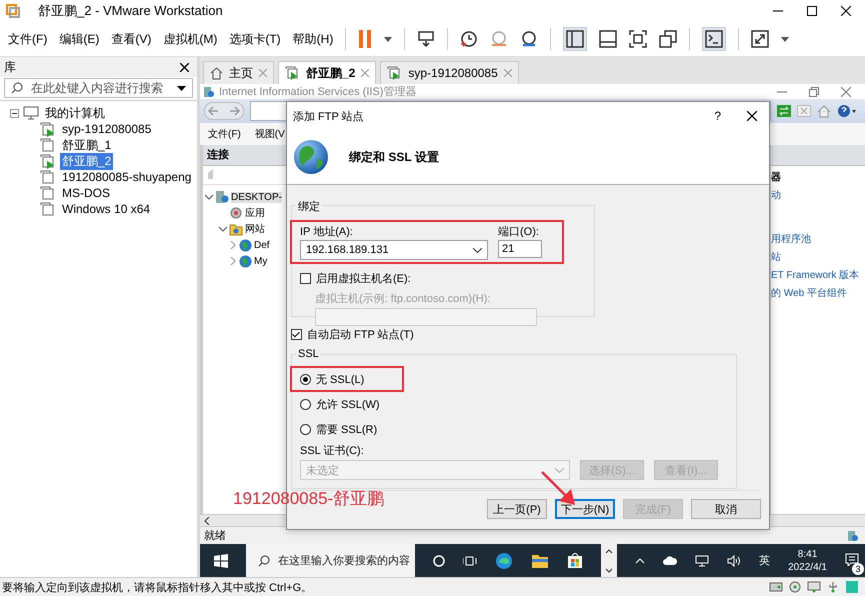 The height and width of the screenshot is (596, 865). Describe the element at coordinates (449, 72) in the screenshot. I see `tab: syp-1912080085` at that location.